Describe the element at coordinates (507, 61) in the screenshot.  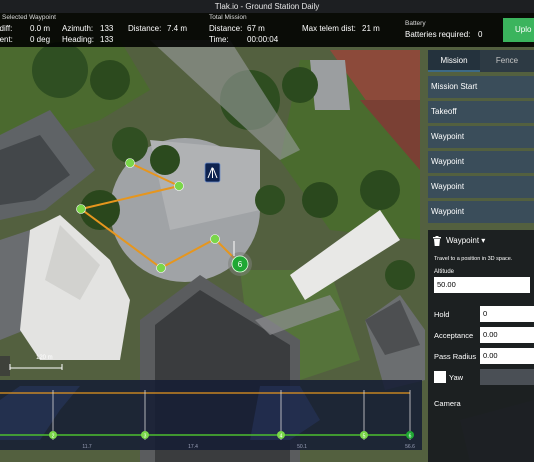
I see `tab-fence: Fence` at that location.